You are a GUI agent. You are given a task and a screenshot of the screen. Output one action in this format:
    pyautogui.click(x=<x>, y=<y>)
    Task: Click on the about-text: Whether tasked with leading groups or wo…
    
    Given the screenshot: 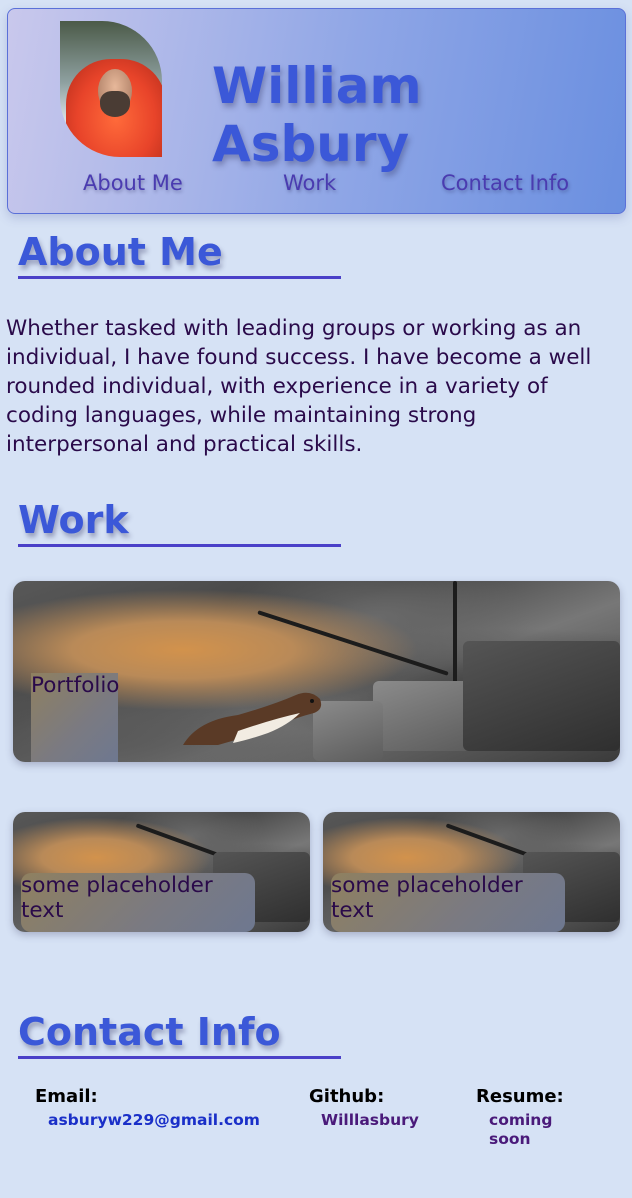 What is the action you would take?
    pyautogui.click(x=299, y=386)
    